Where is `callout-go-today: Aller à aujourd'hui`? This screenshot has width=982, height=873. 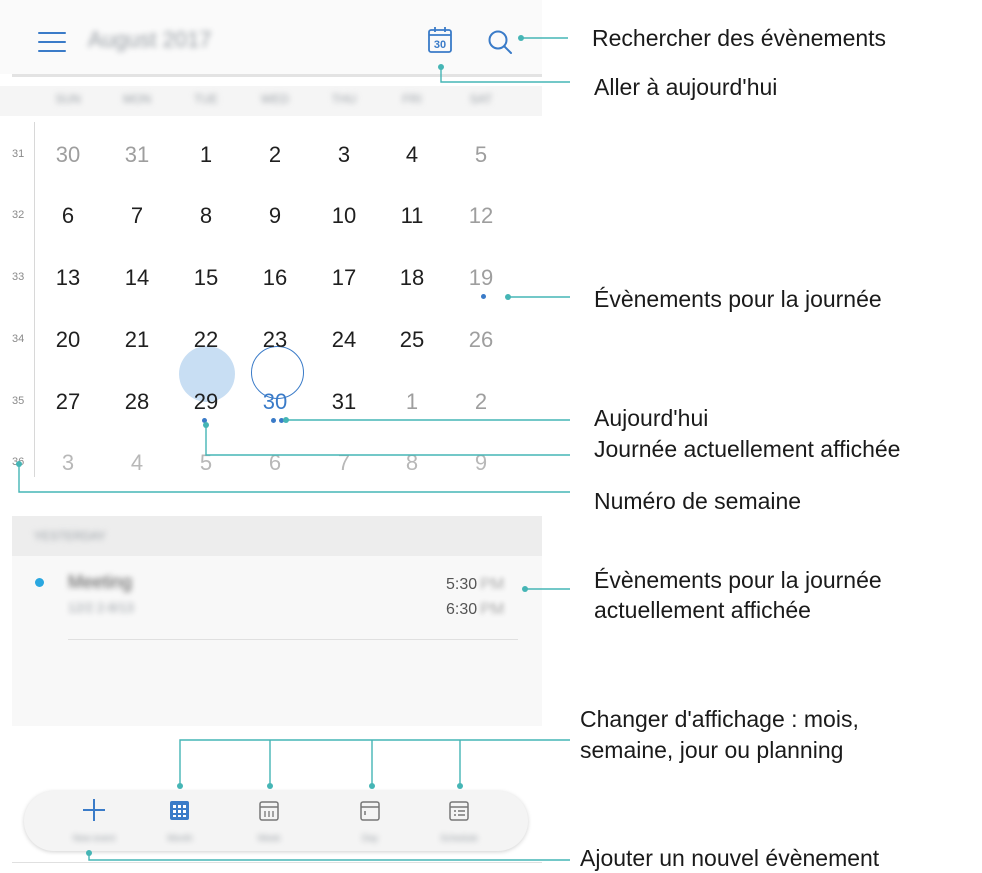
callout-go-today: Aller à aujourd'hui is located at coordinates (686, 87).